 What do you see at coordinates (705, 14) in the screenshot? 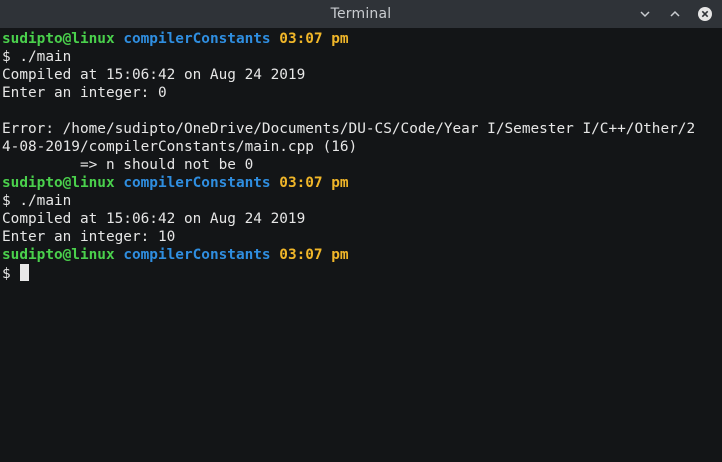
I see `close-icon` at bounding box center [705, 14].